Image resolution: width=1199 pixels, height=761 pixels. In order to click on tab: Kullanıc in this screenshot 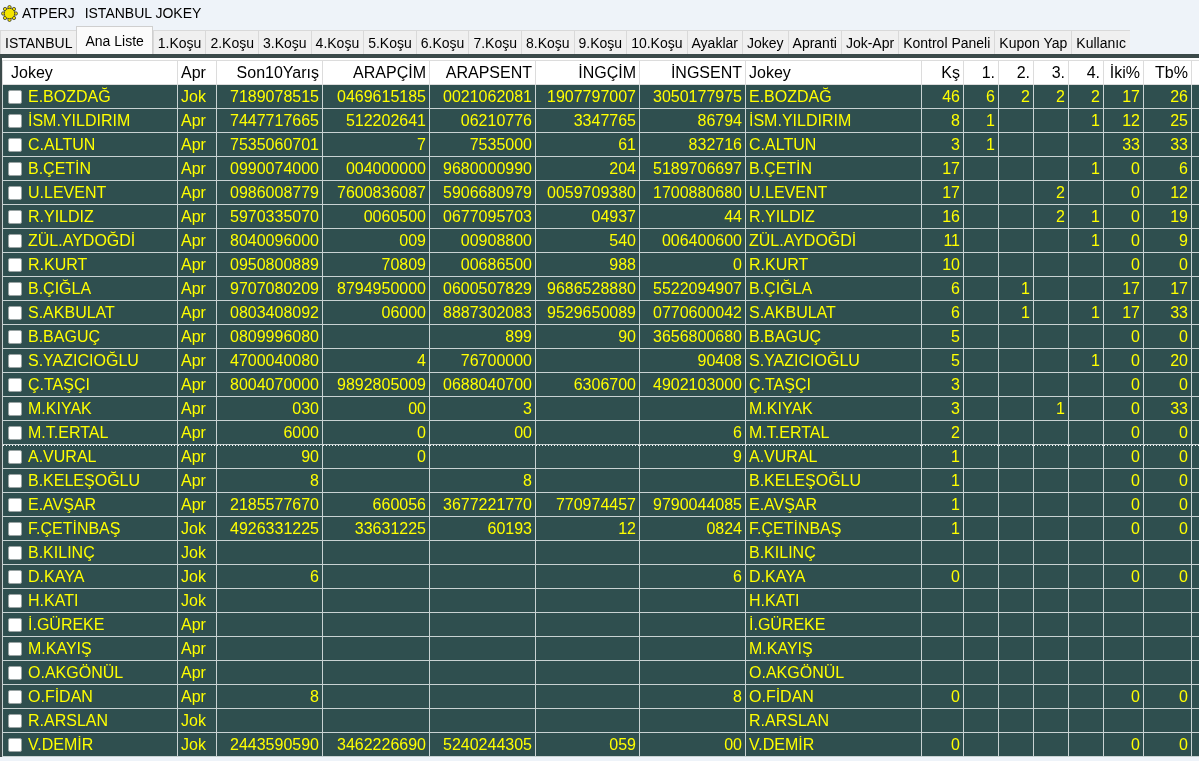, I will do `click(1101, 42)`.